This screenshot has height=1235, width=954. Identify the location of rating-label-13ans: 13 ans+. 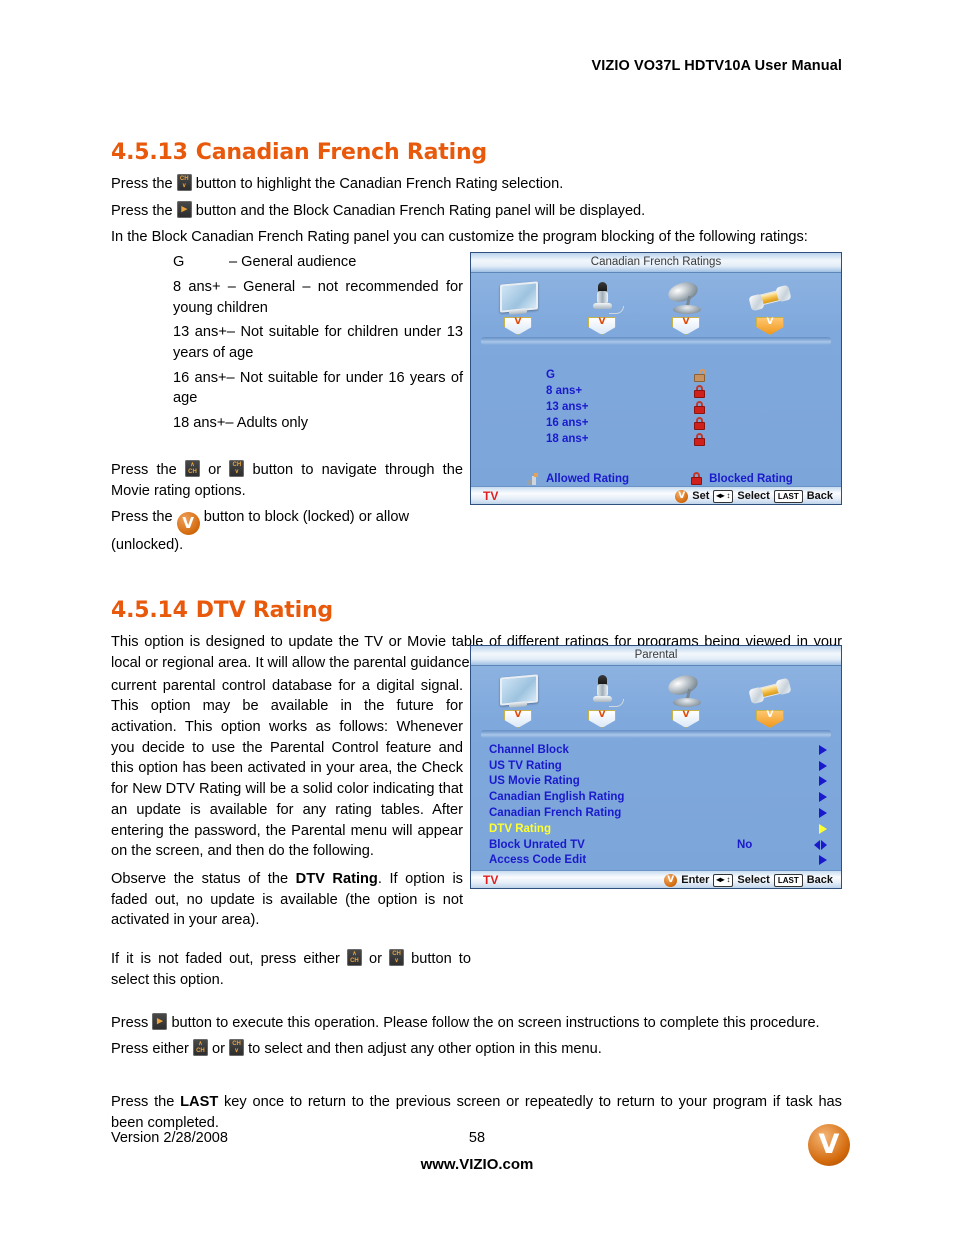
(567, 407).